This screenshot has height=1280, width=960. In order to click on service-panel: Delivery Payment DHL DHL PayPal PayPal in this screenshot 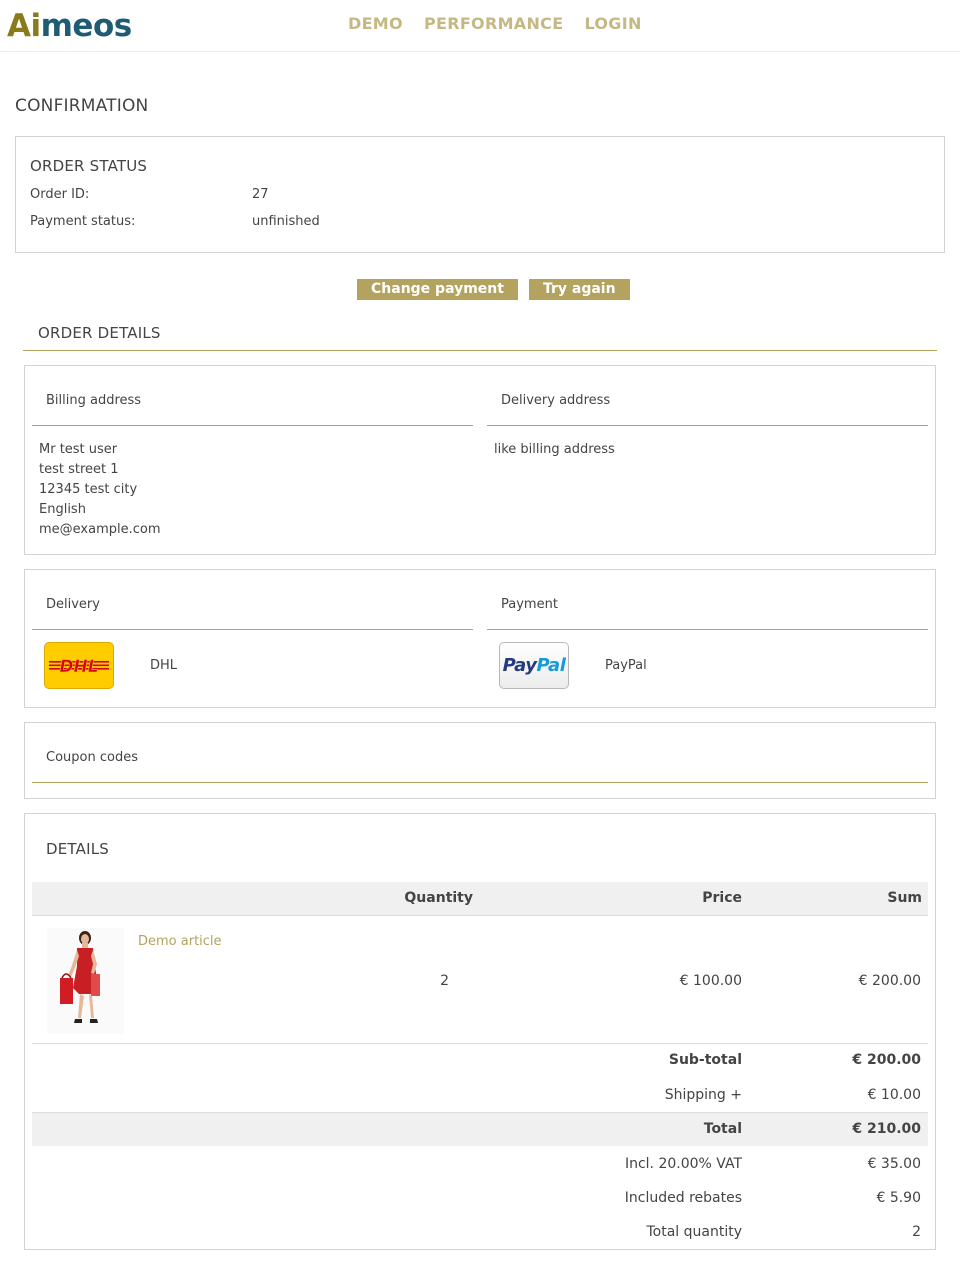, I will do `click(480, 638)`.